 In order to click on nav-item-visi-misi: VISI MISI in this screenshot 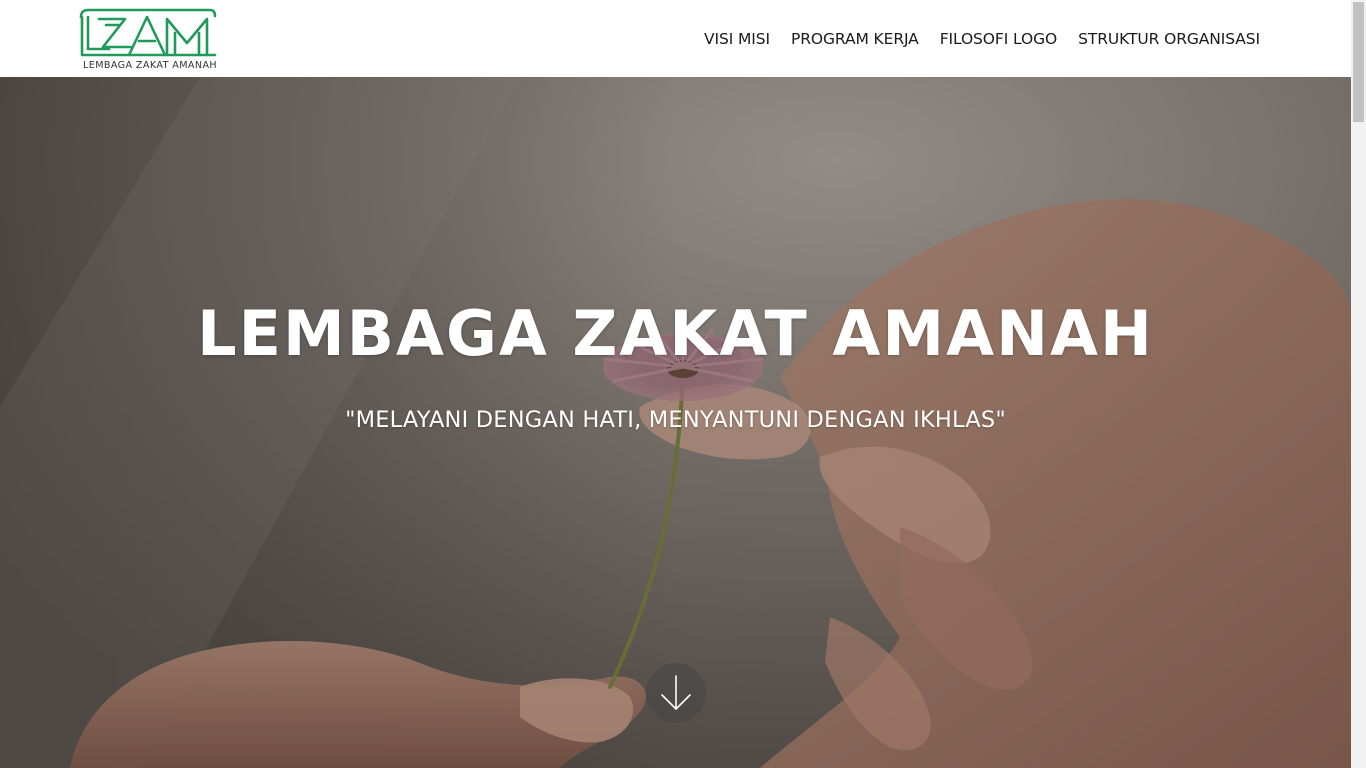, I will do `click(737, 39)`.